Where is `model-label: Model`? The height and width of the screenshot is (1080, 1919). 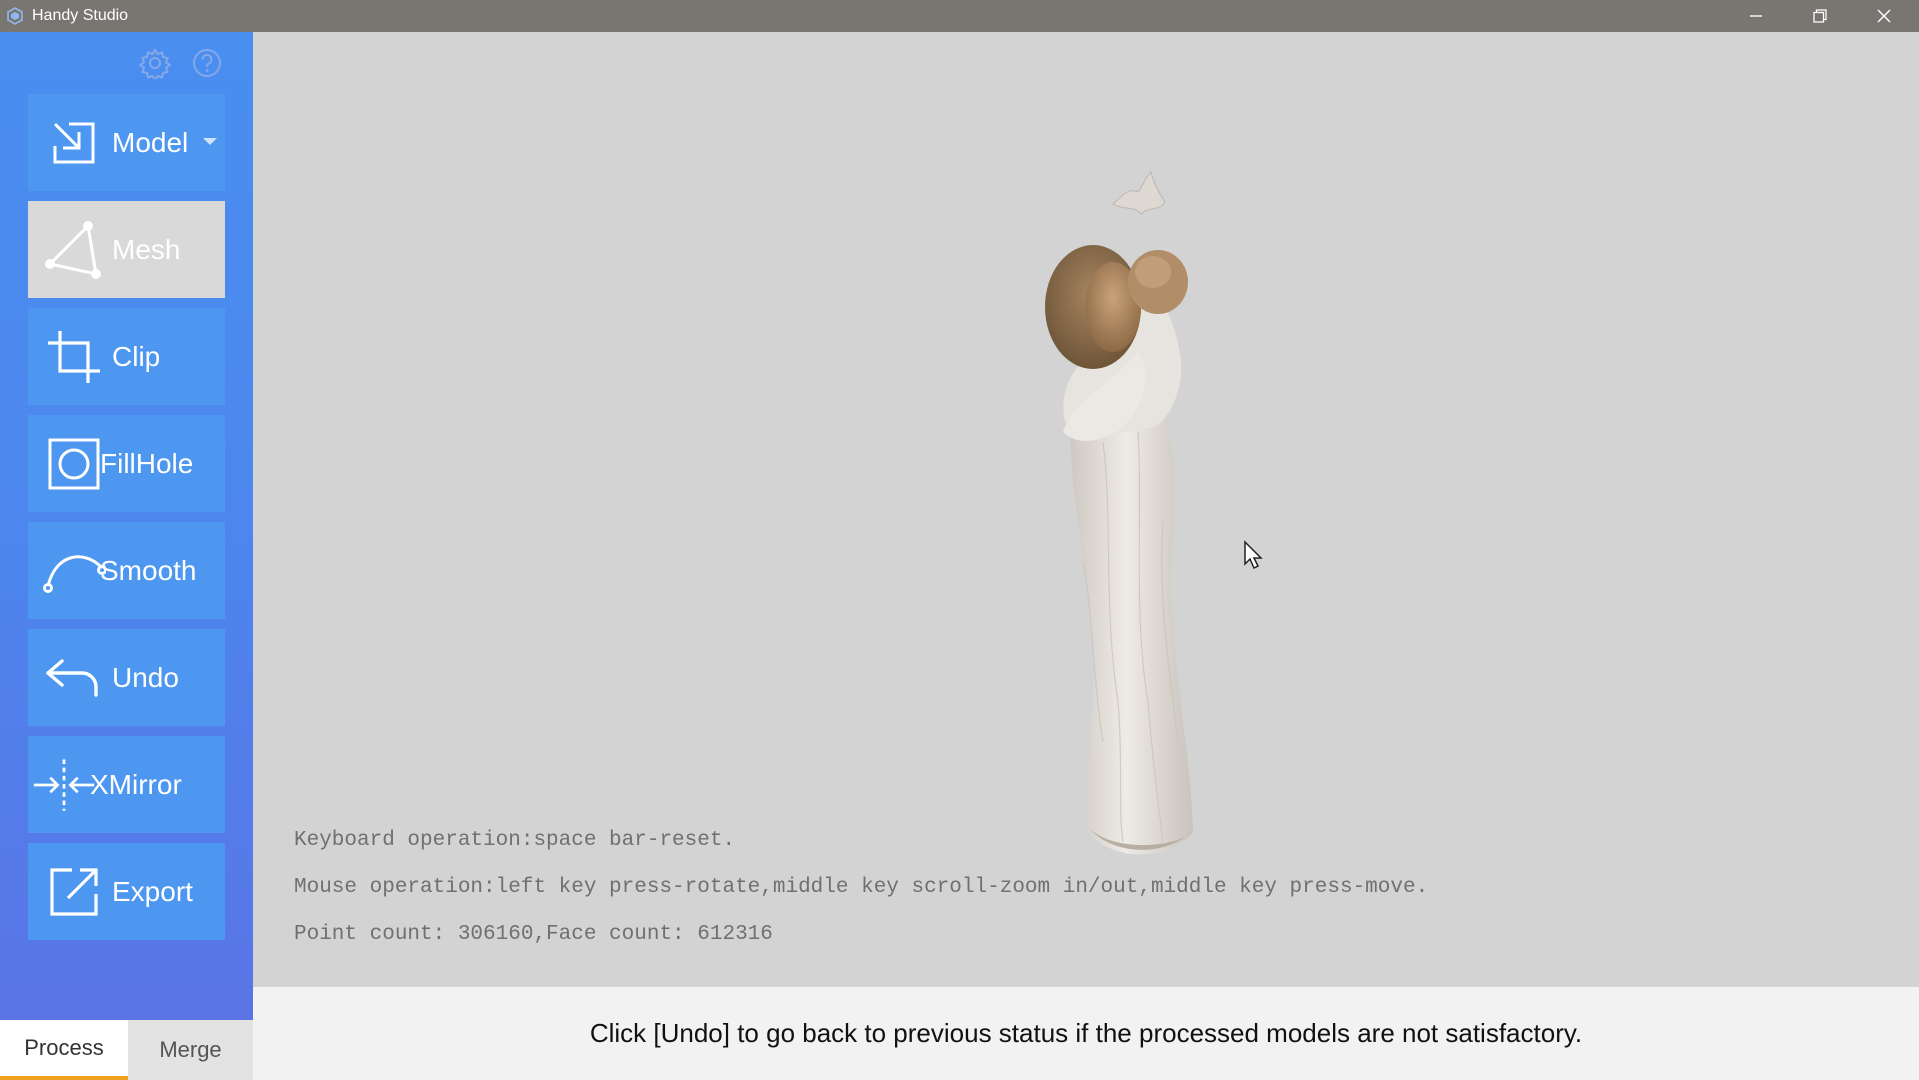 model-label: Model is located at coordinates (150, 142).